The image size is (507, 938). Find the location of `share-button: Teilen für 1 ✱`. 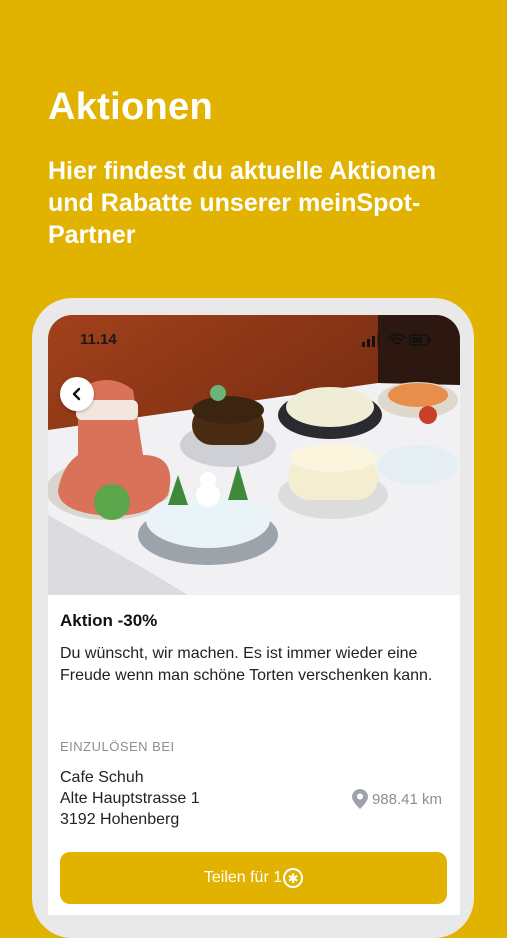

share-button: Teilen für 1 ✱ is located at coordinates (253, 878).